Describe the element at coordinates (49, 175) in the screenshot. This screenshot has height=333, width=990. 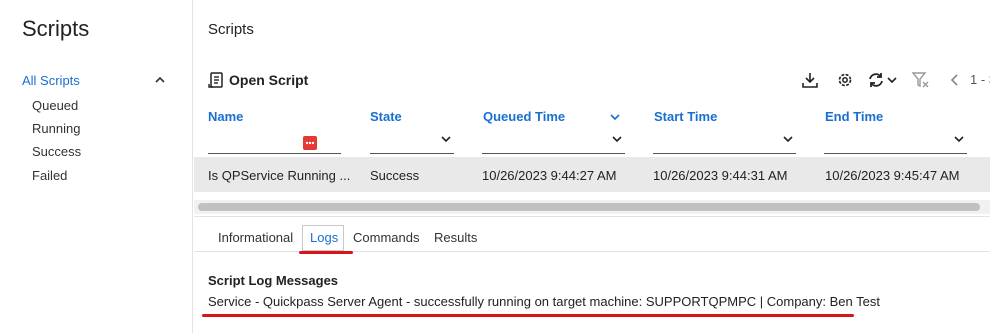
I see `sidebar-item-failed: Failed` at that location.